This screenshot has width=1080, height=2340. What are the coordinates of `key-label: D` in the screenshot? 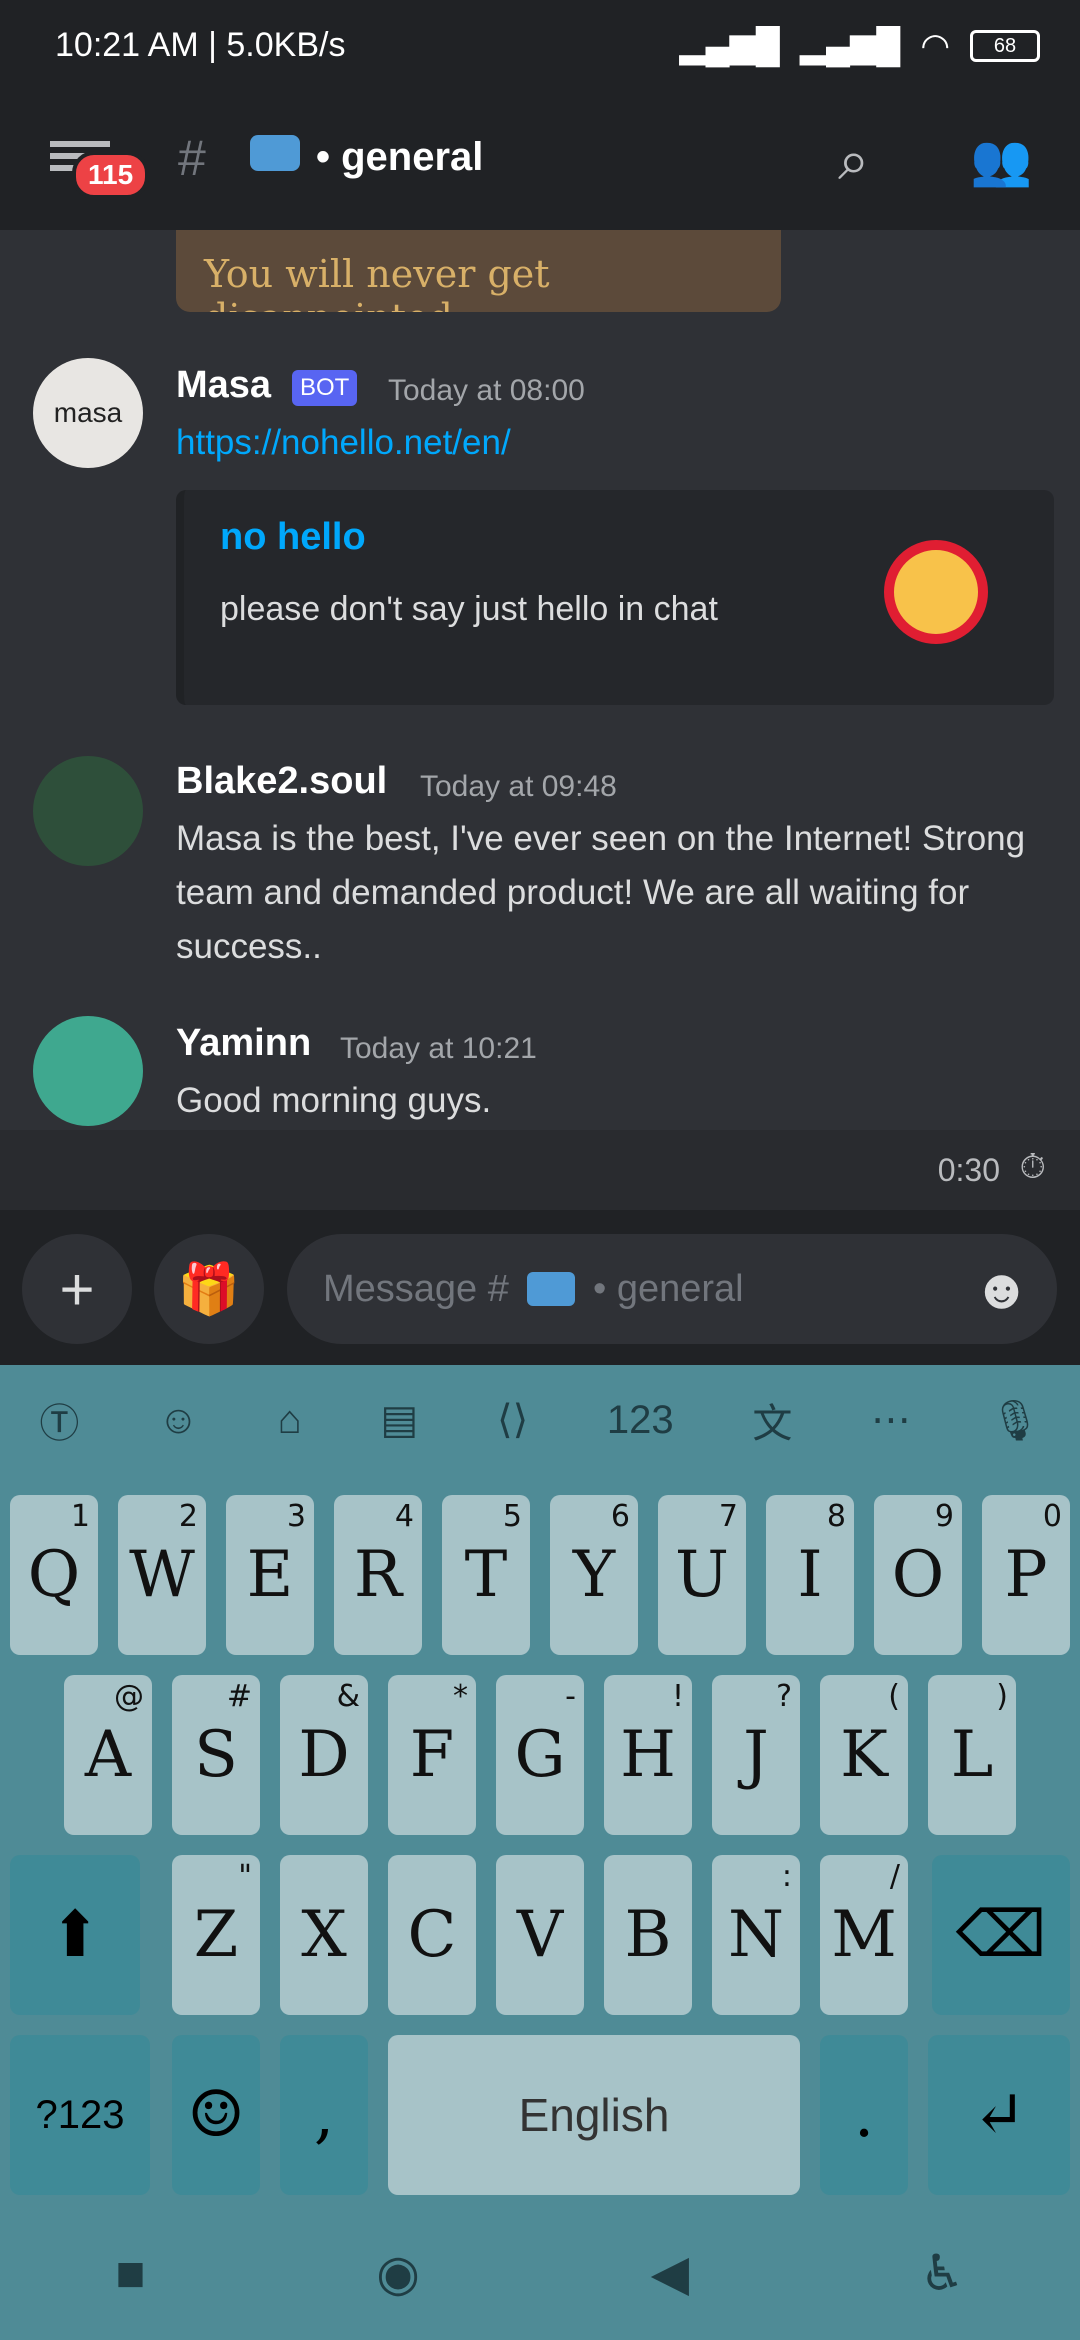 It's located at (324, 1755).